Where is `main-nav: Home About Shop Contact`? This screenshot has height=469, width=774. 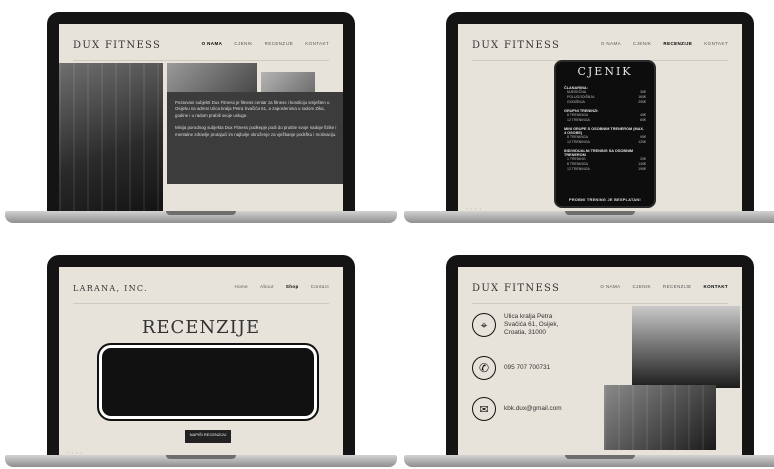 main-nav: Home About Shop Contact is located at coordinates (281, 286).